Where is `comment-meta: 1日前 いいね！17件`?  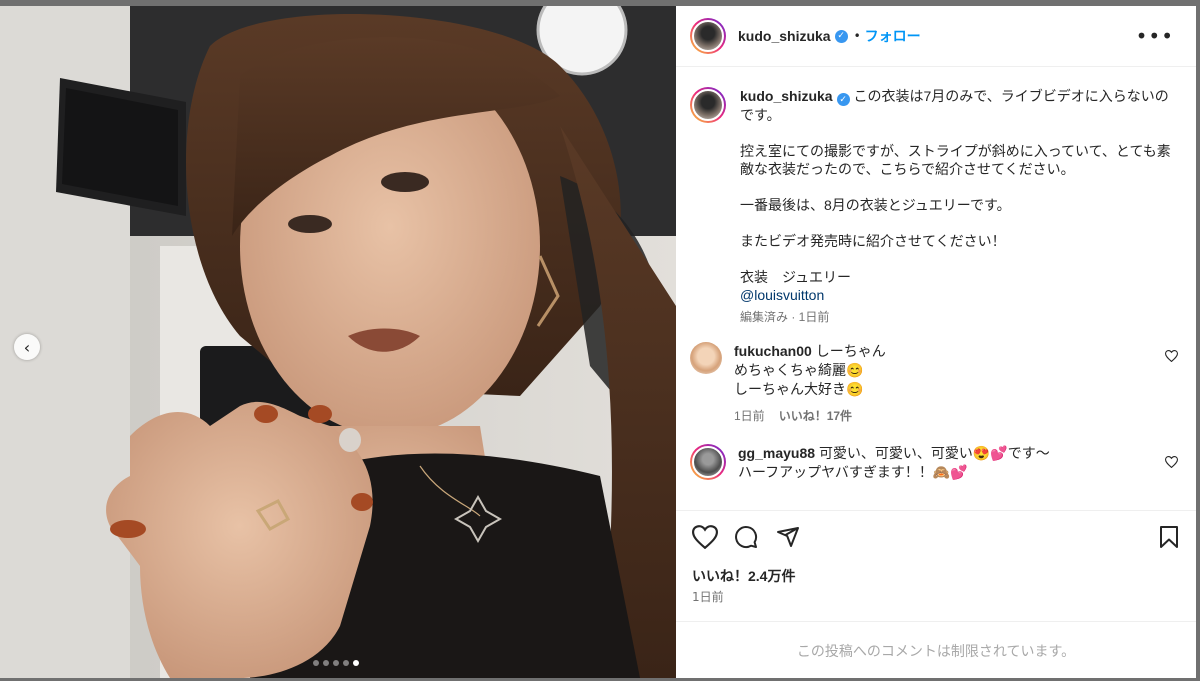
comment-meta: 1日前 いいね！17件 is located at coordinates (939, 416).